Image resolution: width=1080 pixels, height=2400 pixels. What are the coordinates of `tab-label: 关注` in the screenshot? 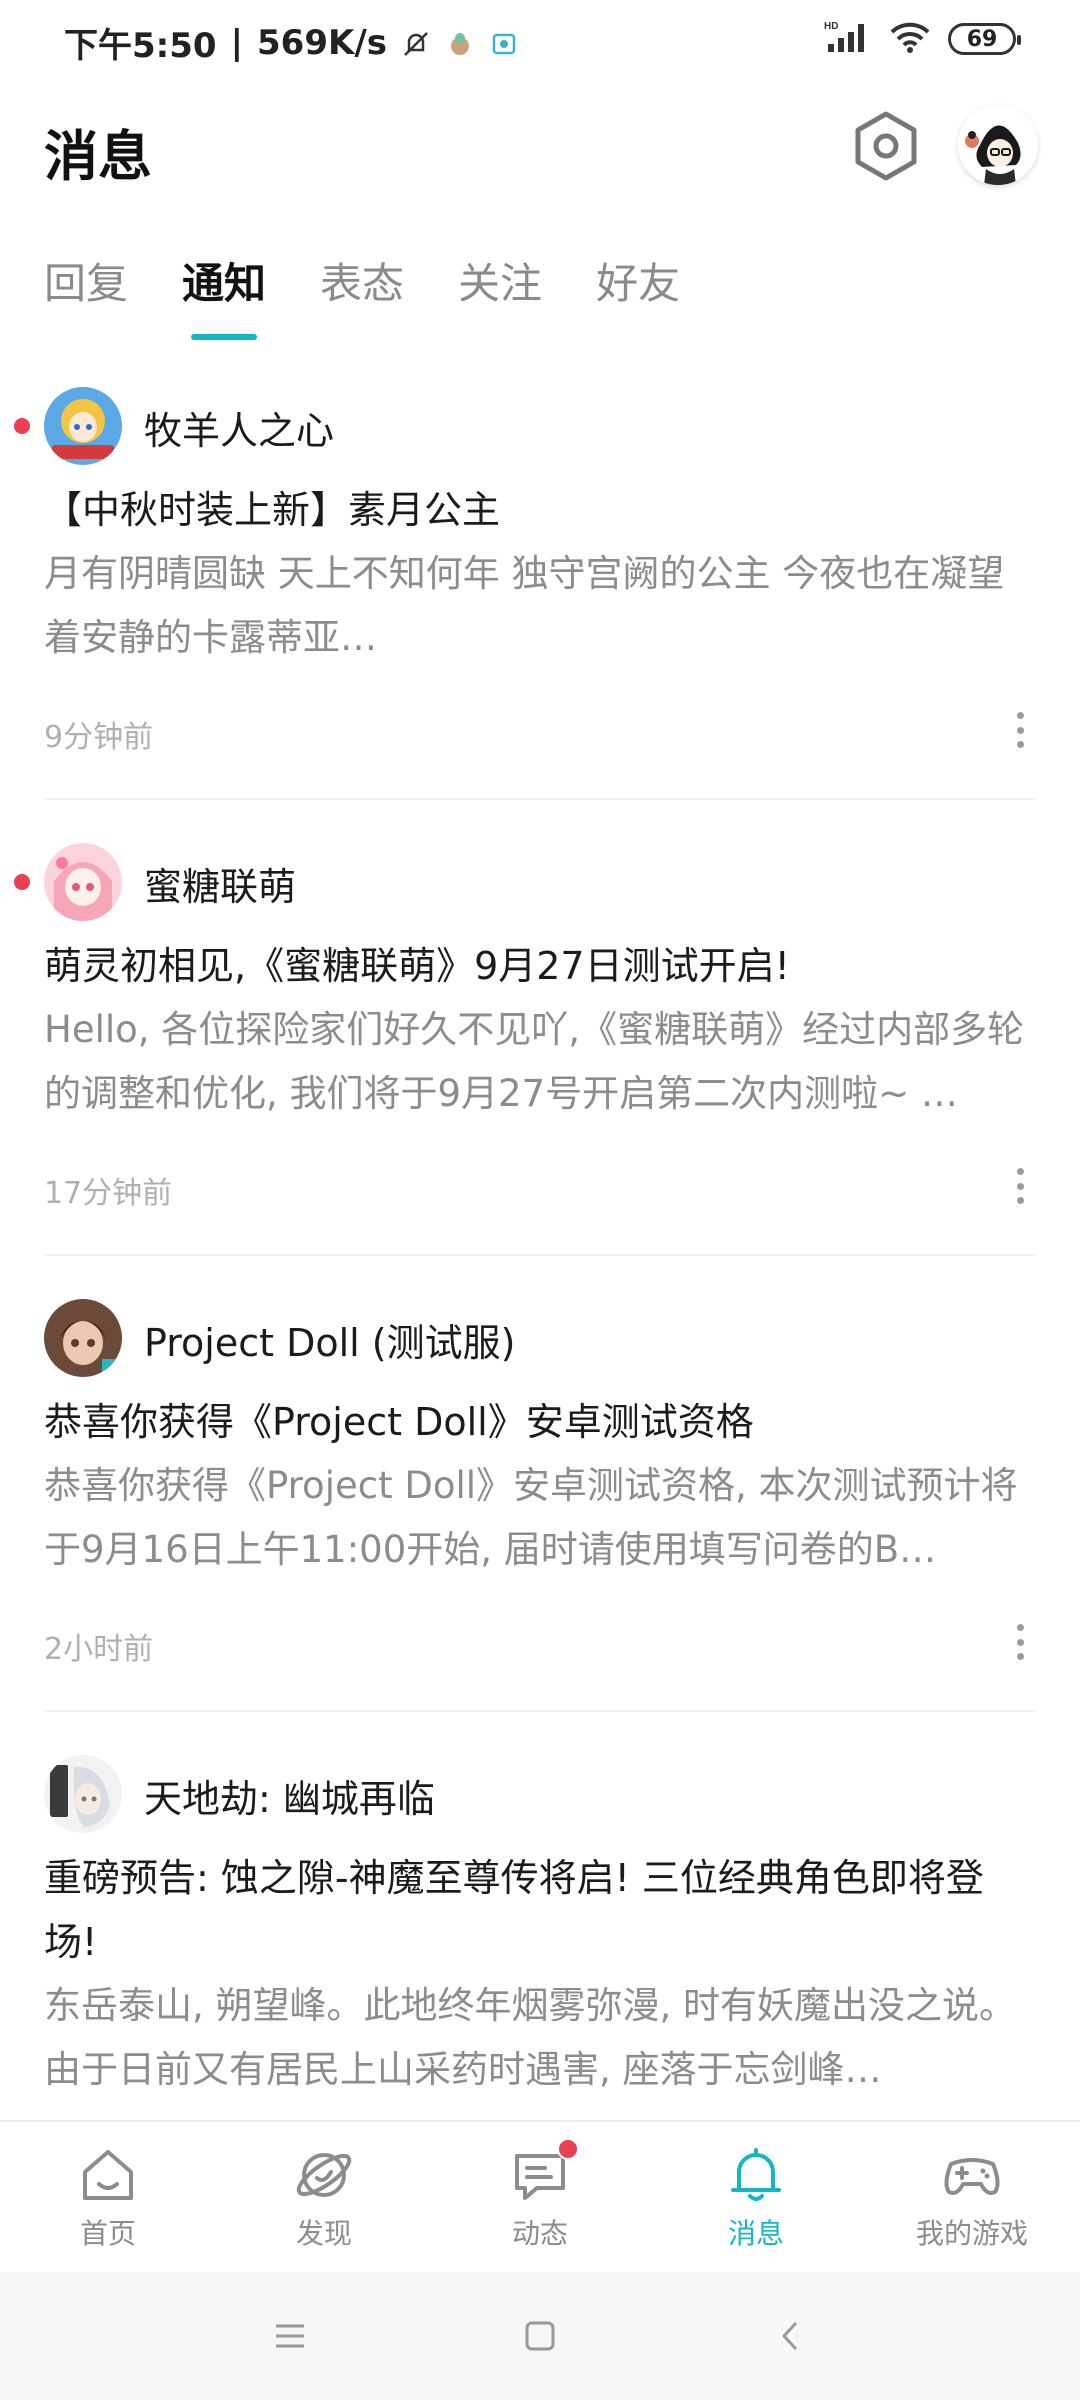 It's located at (500, 283).